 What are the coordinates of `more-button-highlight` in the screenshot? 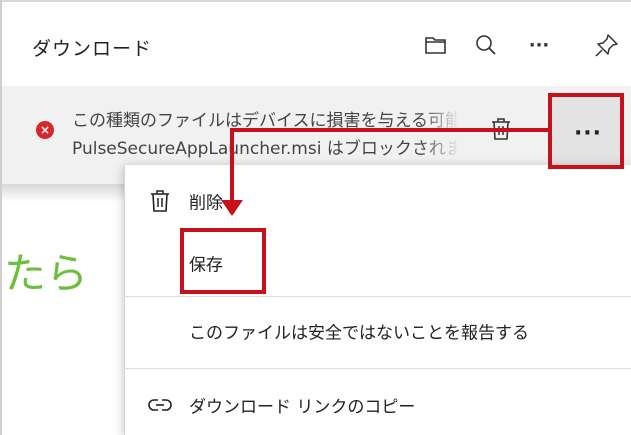 It's located at (586, 131).